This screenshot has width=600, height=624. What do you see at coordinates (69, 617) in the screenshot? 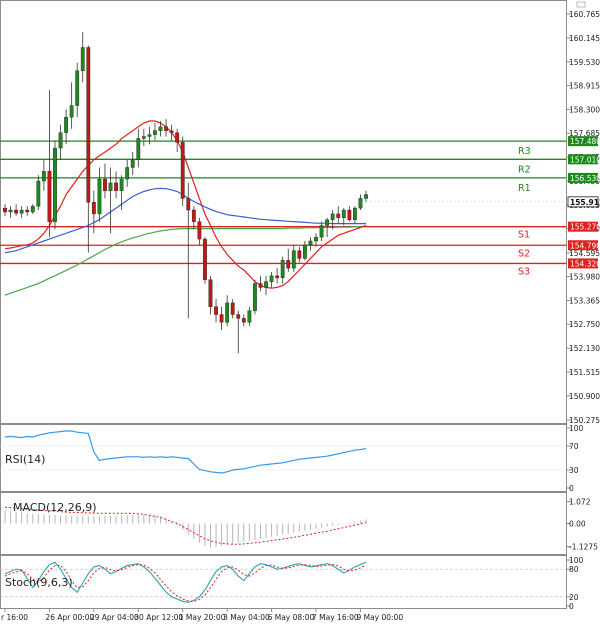
I see `x-tick-label: 26 Apr 00:00` at bounding box center [69, 617].